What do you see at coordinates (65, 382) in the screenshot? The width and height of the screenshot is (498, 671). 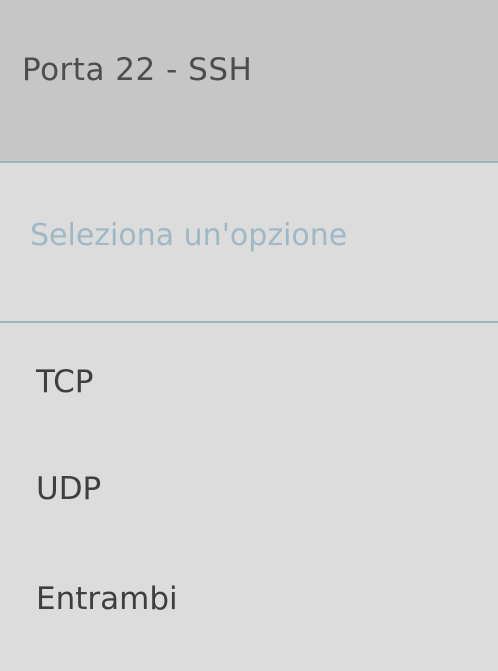 I see `option-tcp-label: TCP` at bounding box center [65, 382].